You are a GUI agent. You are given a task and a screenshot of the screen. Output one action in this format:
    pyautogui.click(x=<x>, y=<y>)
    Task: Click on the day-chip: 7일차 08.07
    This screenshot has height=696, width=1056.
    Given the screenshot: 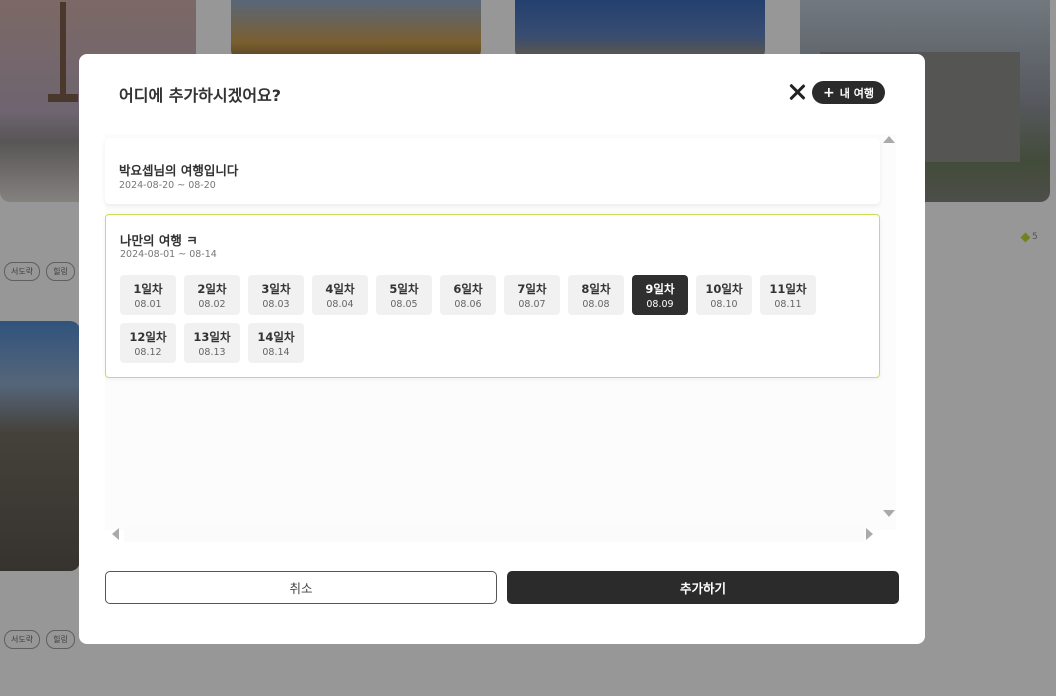 What is the action you would take?
    pyautogui.click(x=532, y=295)
    